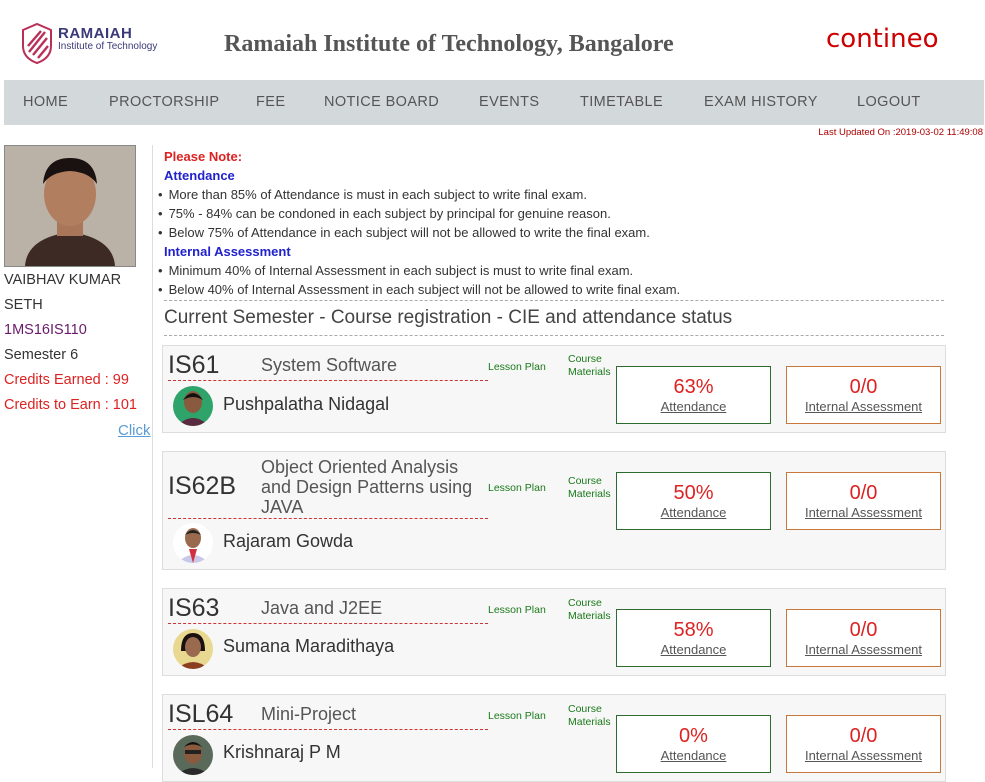 This screenshot has width=985, height=782. I want to click on attendance-value: 0%, so click(693, 736).